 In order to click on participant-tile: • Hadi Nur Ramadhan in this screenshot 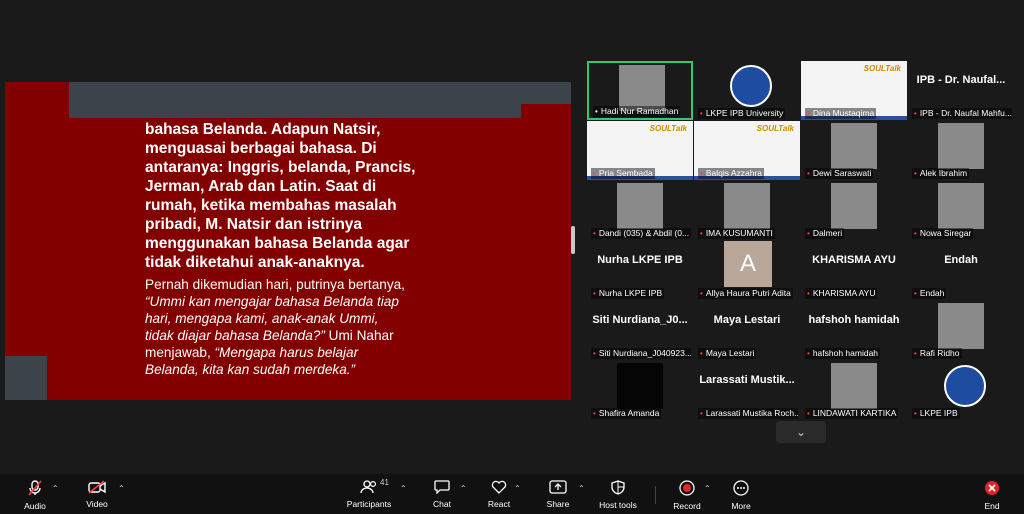, I will do `click(640, 90)`.